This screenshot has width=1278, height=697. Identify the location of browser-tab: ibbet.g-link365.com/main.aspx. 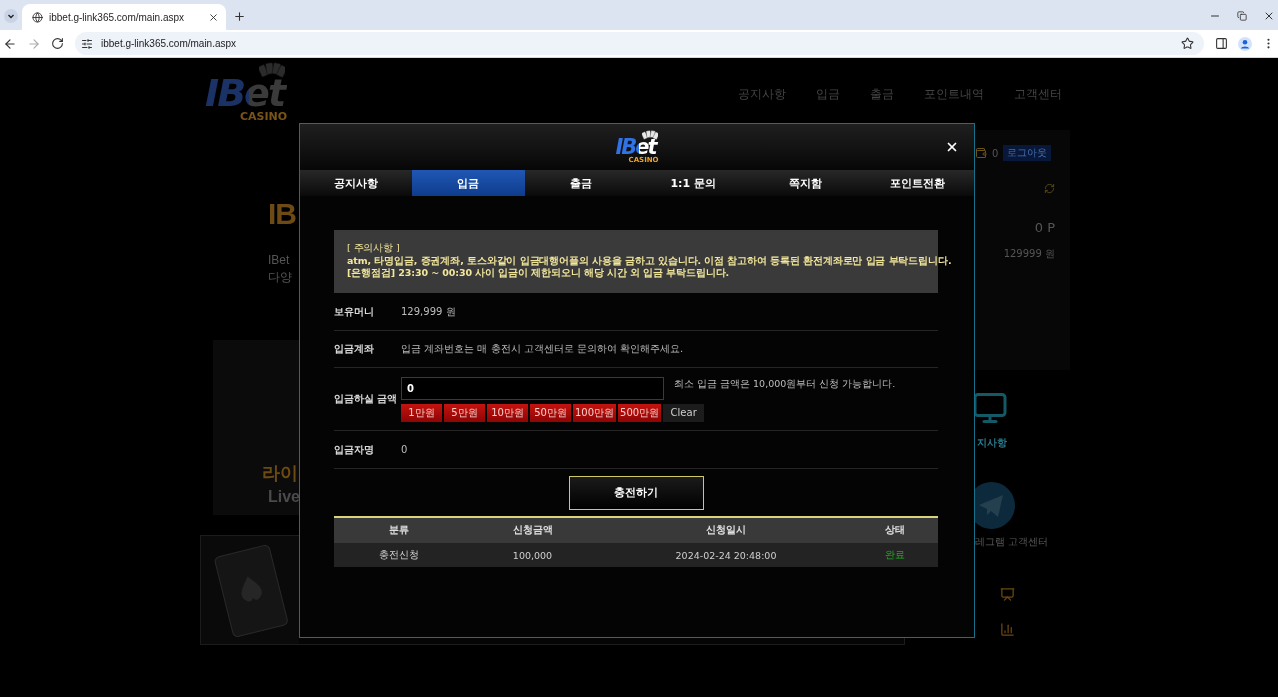
(124, 17).